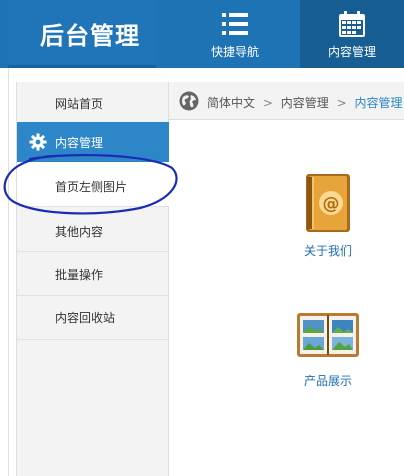  Describe the element at coordinates (79, 143) in the screenshot. I see `sidebar-item-label: 内容管理` at that location.